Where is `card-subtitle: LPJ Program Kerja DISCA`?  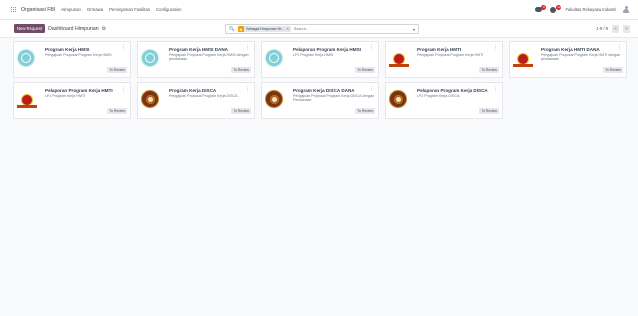
card-subtitle: LPJ Program Kerja DISCA is located at coordinates (438, 96).